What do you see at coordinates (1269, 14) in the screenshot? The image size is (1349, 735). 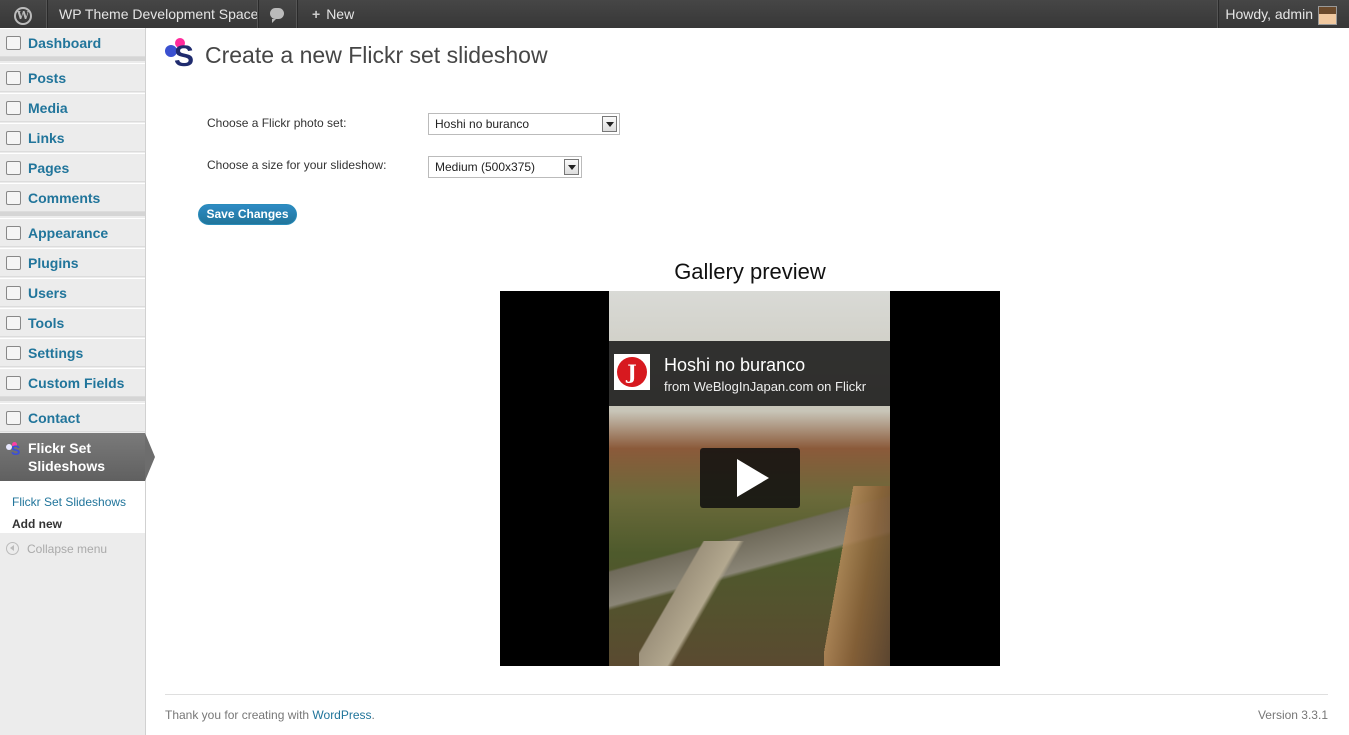 I see `my-account-menu: Howdy, admin` at bounding box center [1269, 14].